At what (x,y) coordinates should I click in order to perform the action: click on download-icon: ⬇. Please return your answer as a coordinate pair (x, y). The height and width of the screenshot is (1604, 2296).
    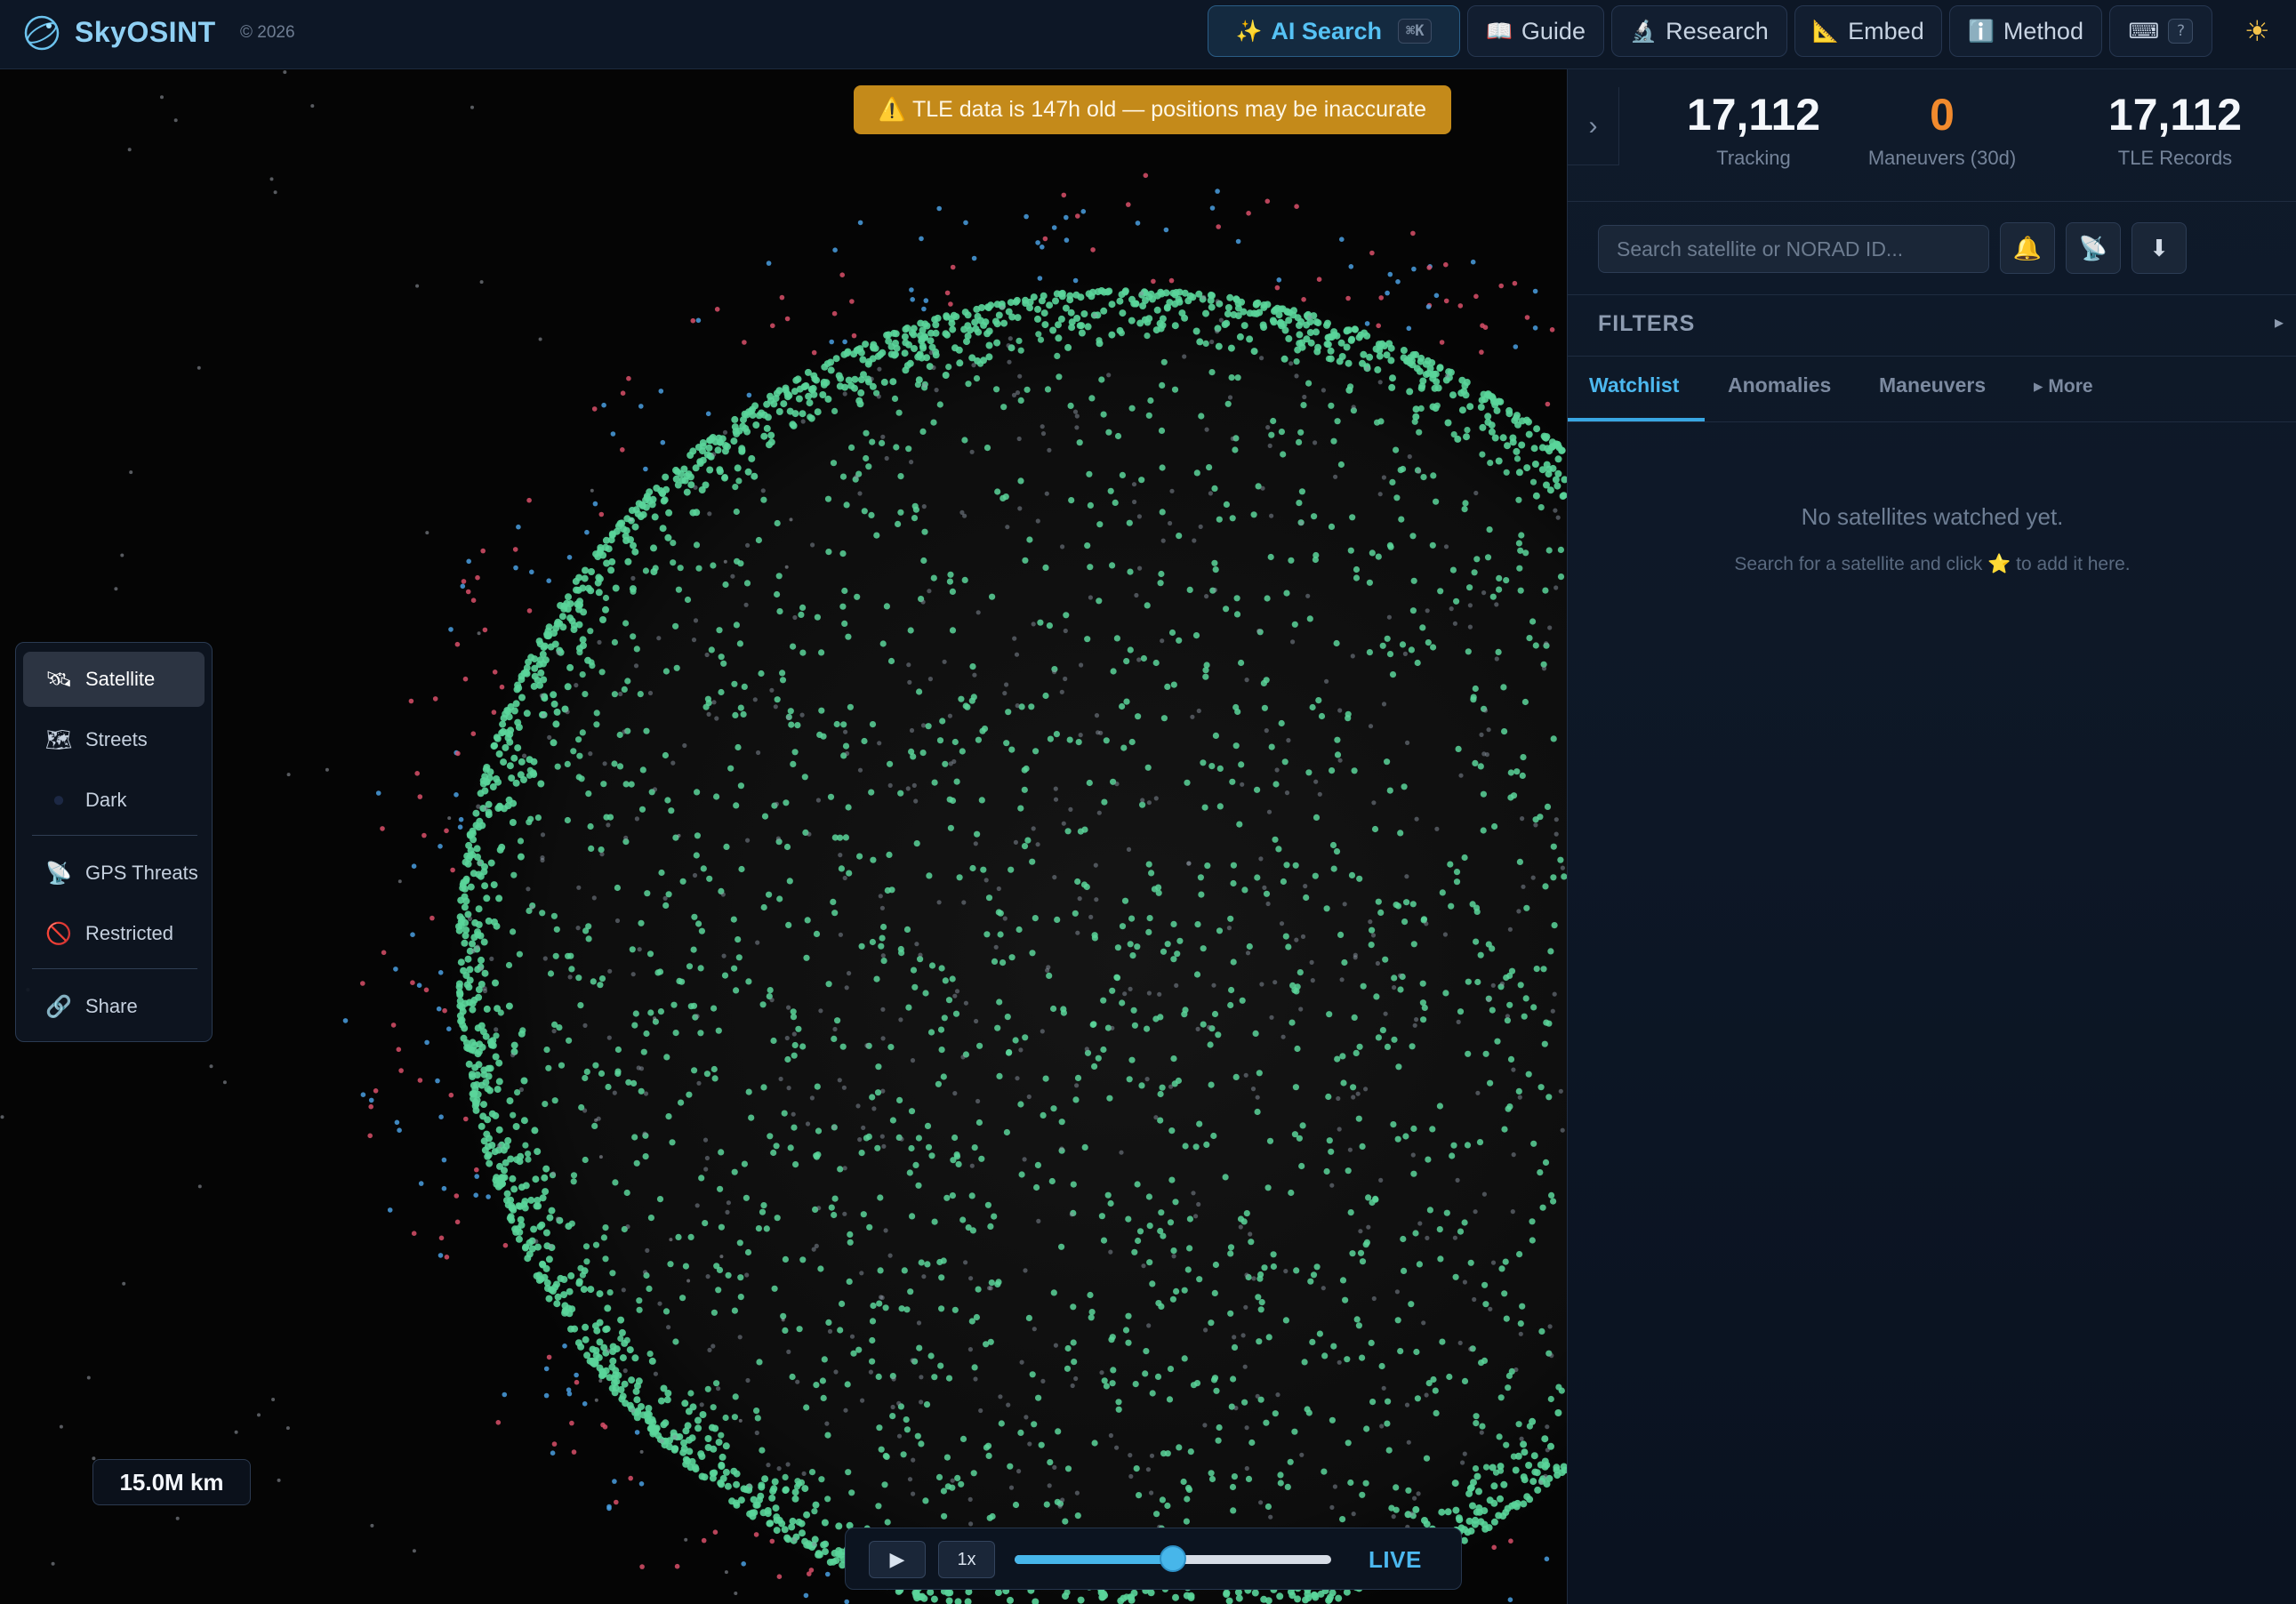
    Looking at the image, I should click on (2159, 247).